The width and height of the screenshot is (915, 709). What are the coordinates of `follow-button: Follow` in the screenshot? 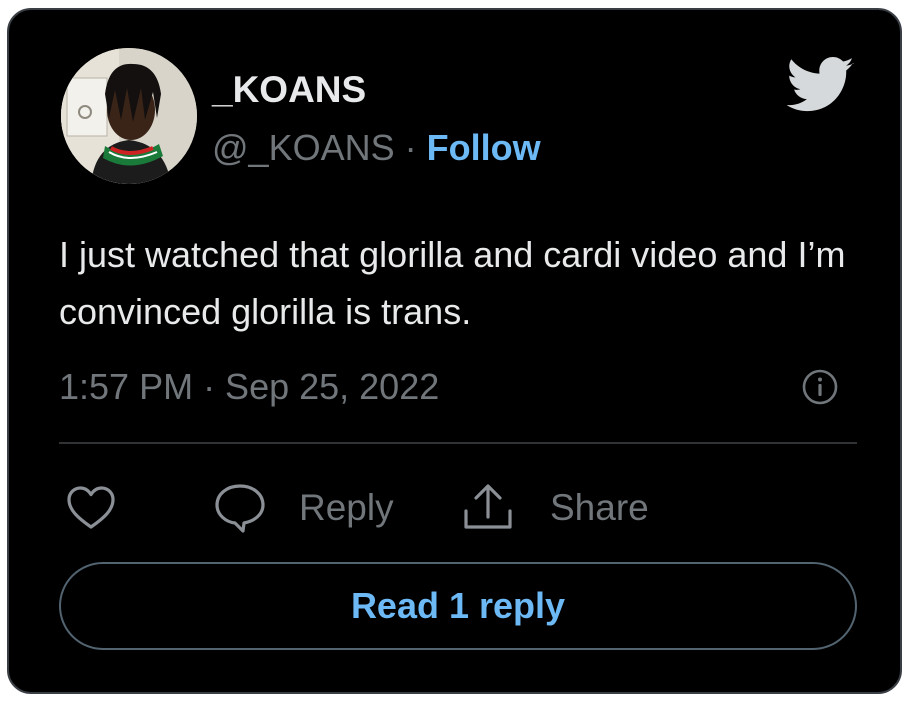 It's located at (484, 147).